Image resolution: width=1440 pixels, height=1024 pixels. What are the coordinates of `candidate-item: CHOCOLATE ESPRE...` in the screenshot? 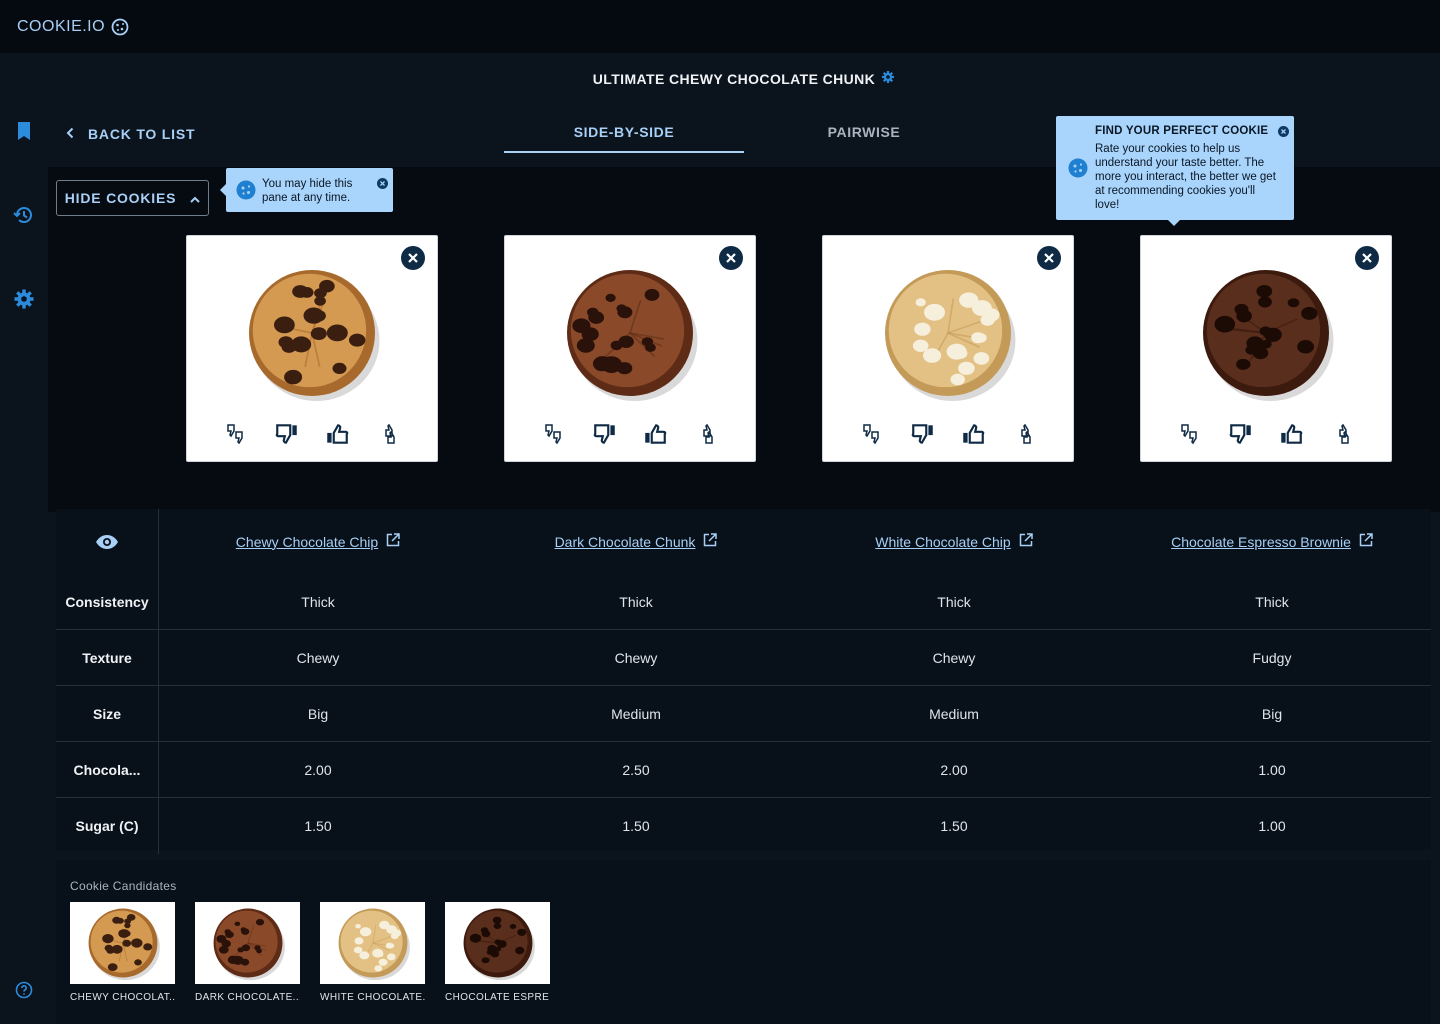 It's located at (497, 952).